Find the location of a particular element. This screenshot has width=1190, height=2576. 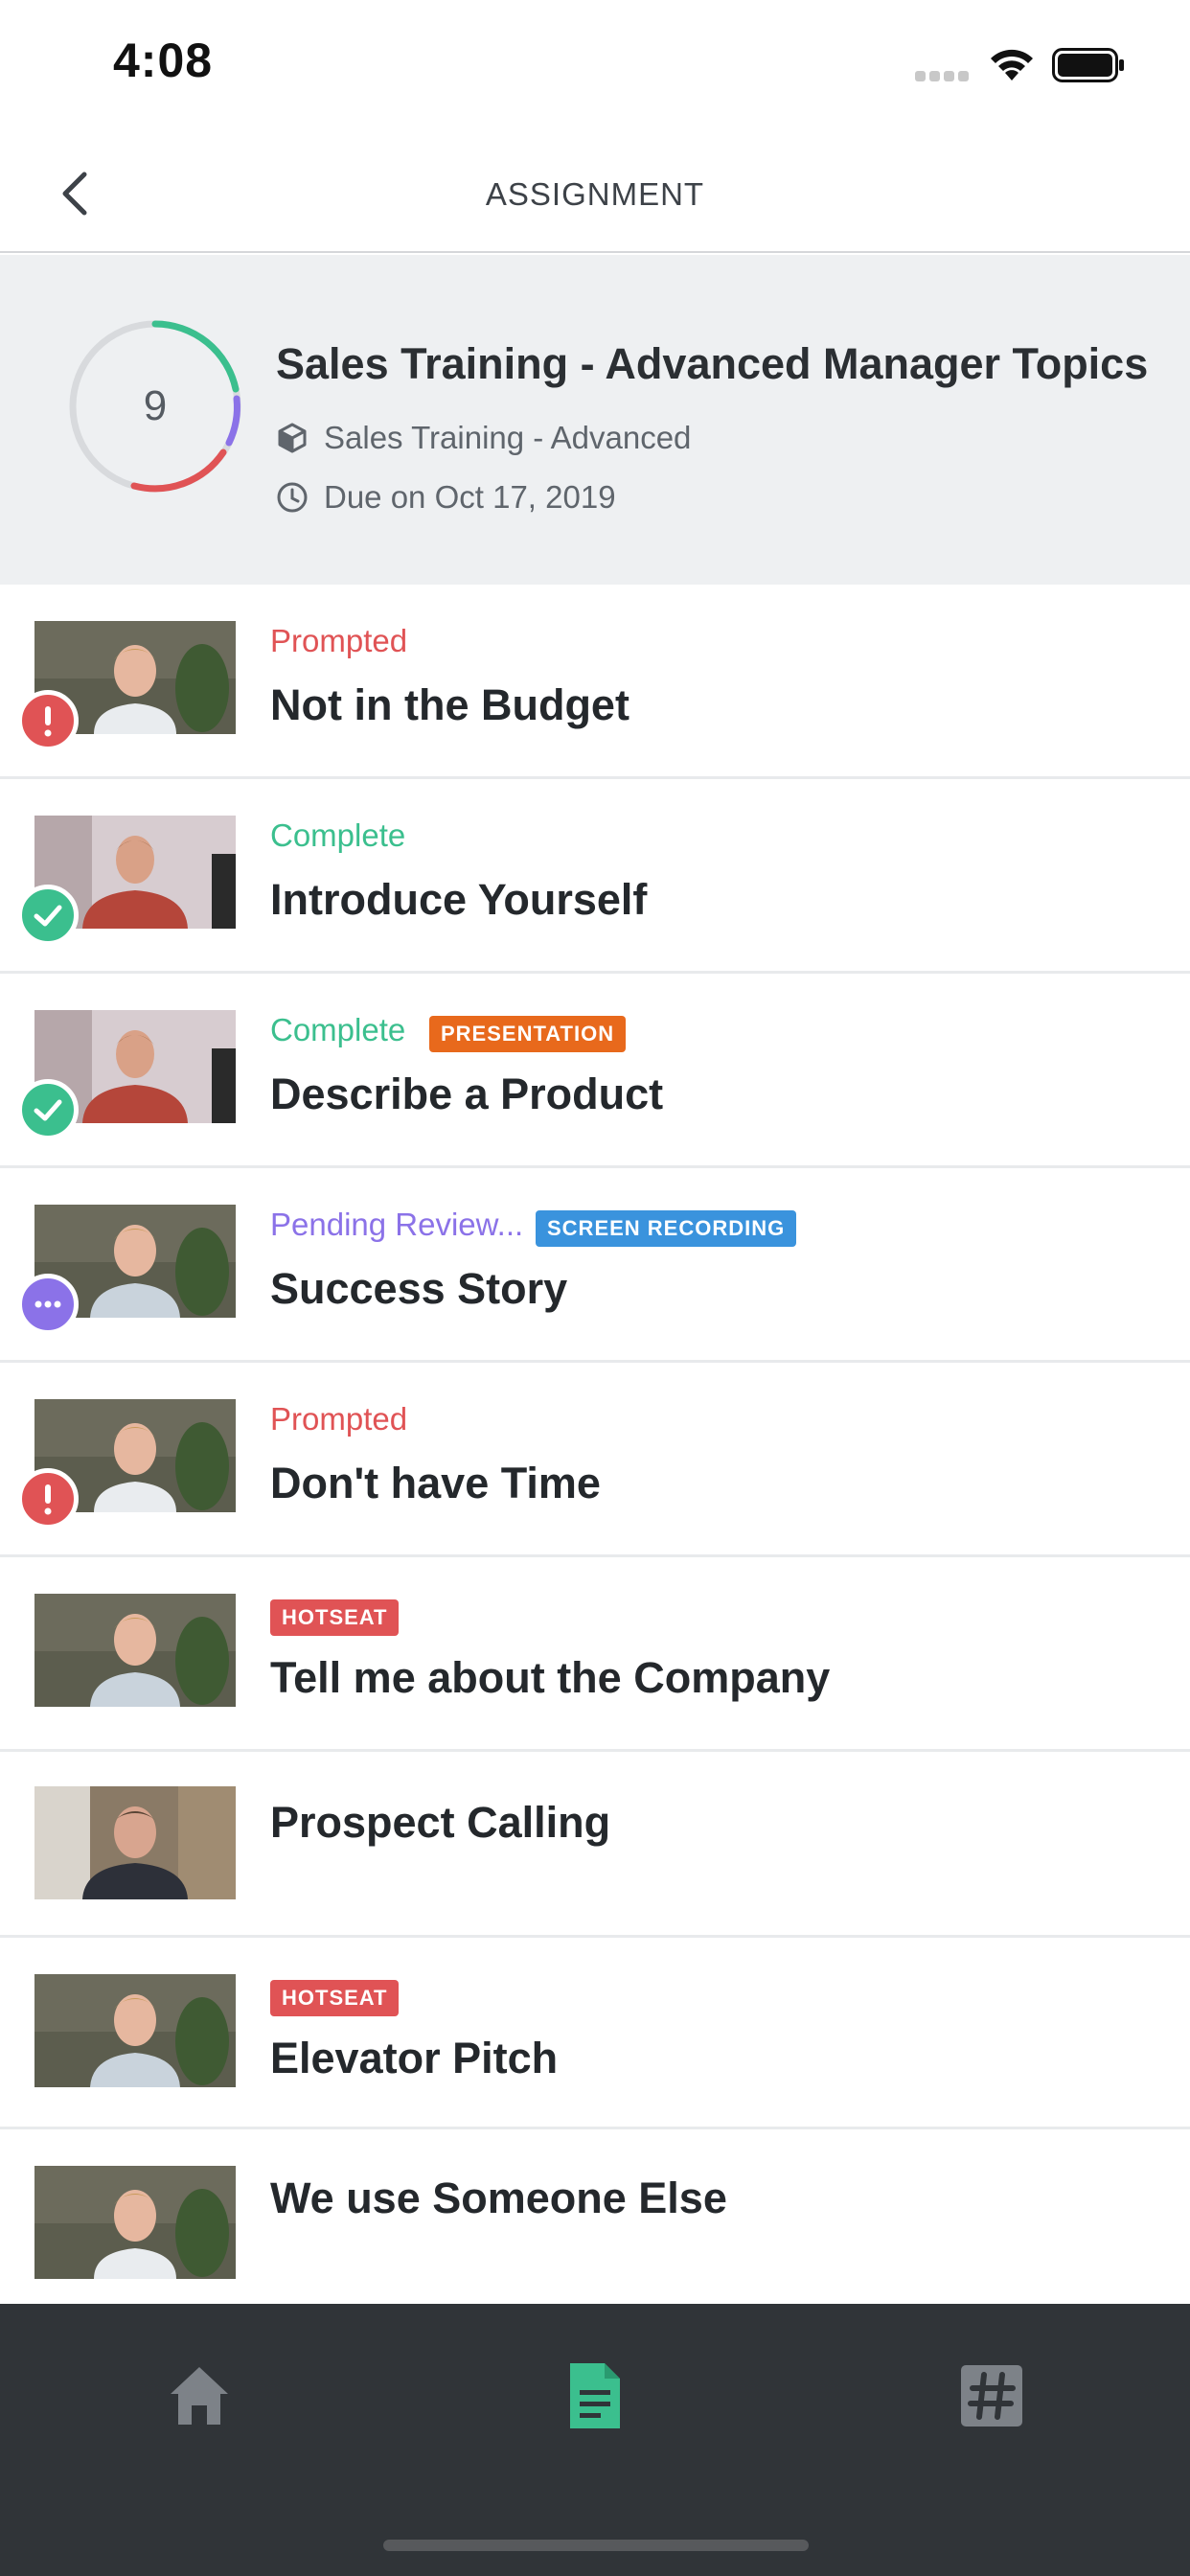

list-item: Prospect Calling is located at coordinates (595, 1845).